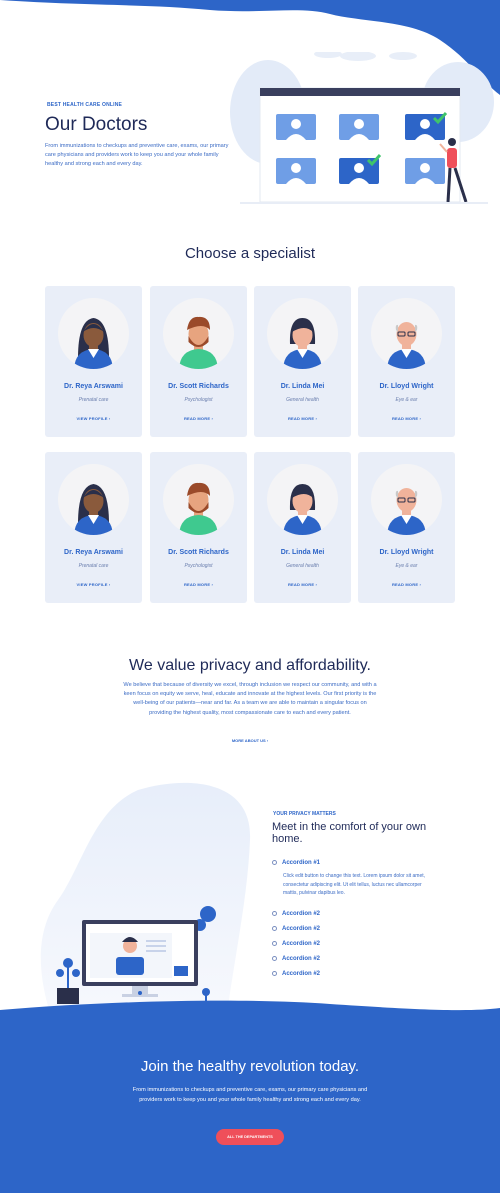  Describe the element at coordinates (250, 1137) in the screenshot. I see `all-departments-button: ALL THE DEPARTMENTS` at that location.